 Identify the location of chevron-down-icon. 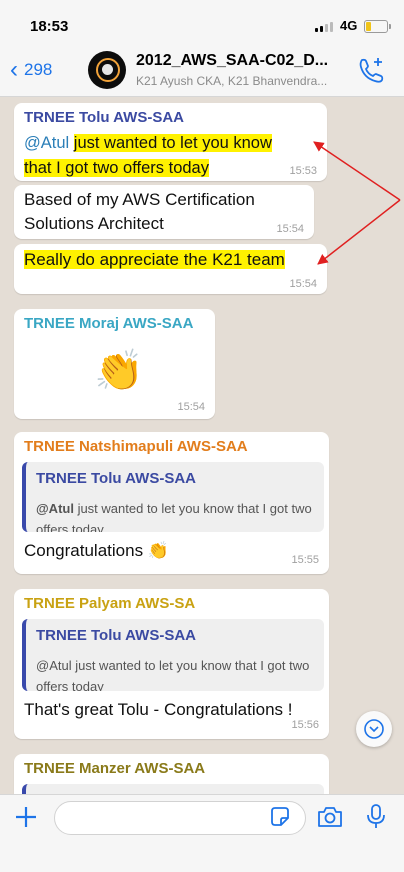
(374, 729).